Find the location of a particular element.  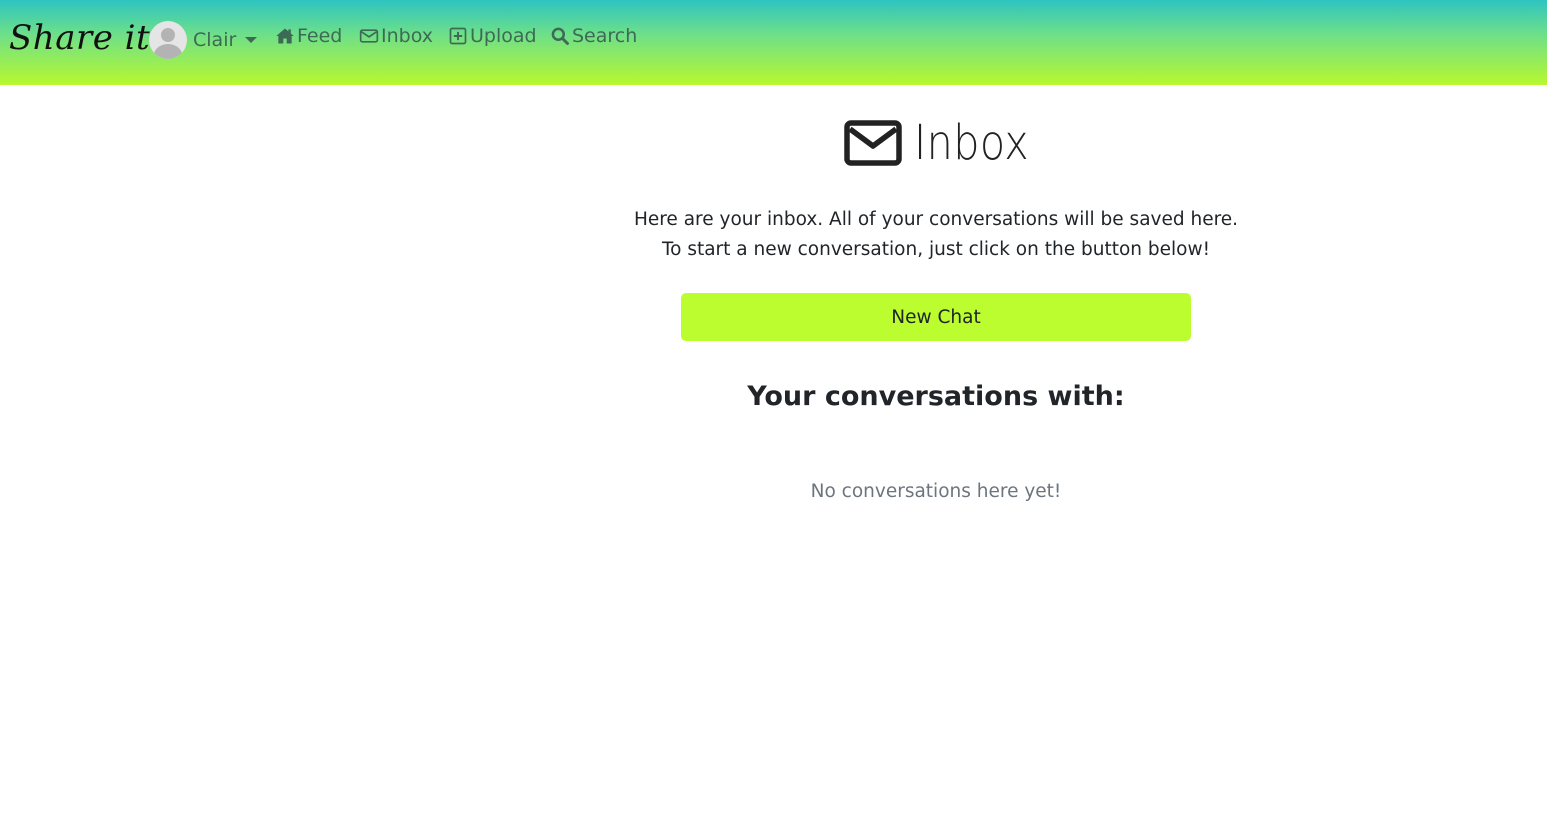

nav-link-upload: Upload is located at coordinates (492, 36).